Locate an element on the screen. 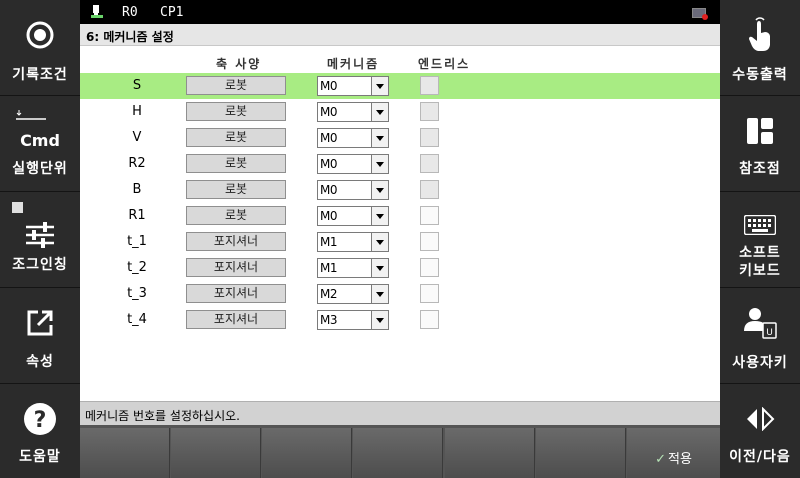 Image resolution: width=800 pixels, height=478 pixels. apply-button-content: ✓ 적용 is located at coordinates (673, 457).